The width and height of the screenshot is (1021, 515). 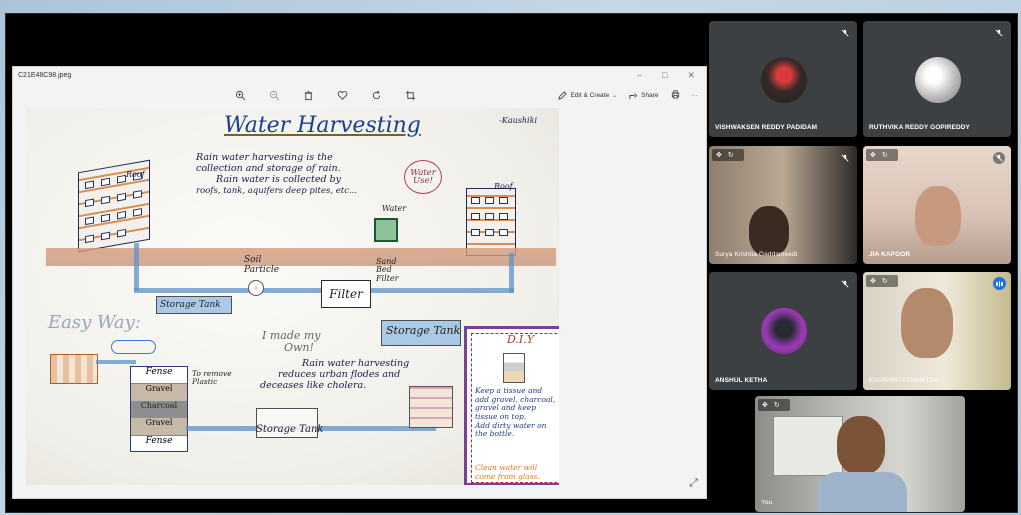 What do you see at coordinates (563, 95) in the screenshot?
I see `edit-icon` at bounding box center [563, 95].